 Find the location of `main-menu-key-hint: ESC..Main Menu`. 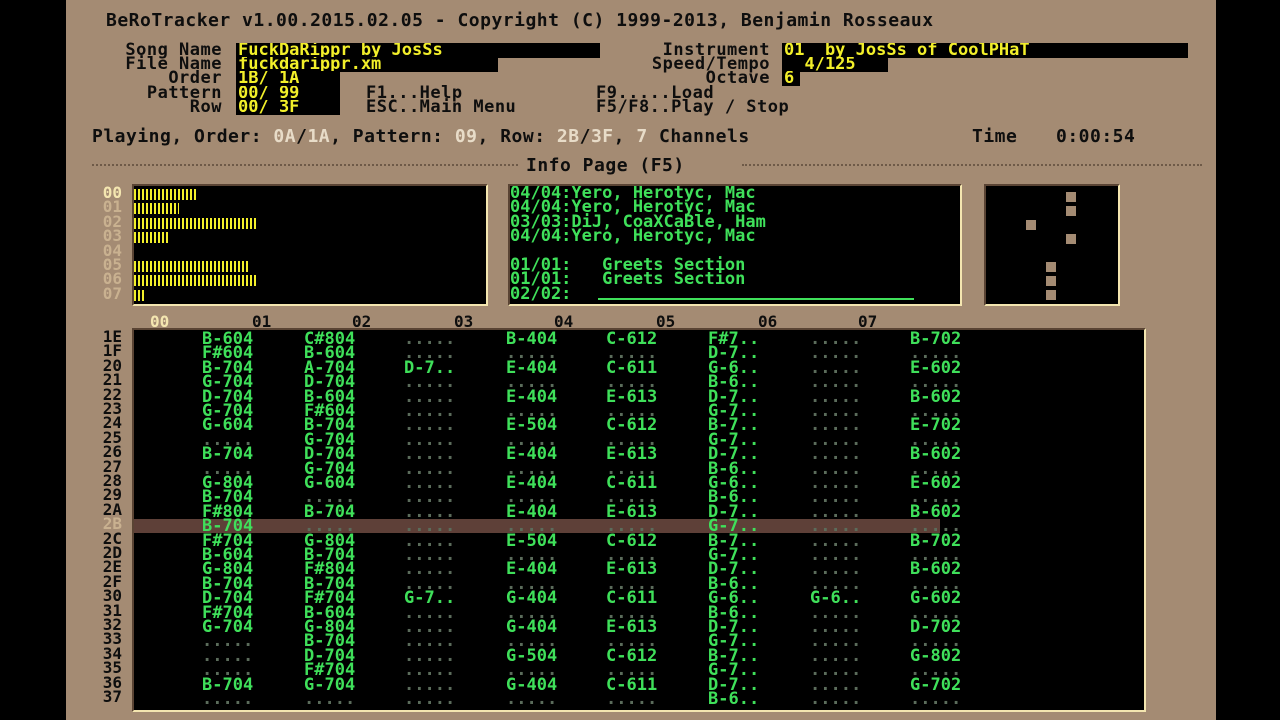

main-menu-key-hint: ESC..Main Menu is located at coordinates (441, 107).